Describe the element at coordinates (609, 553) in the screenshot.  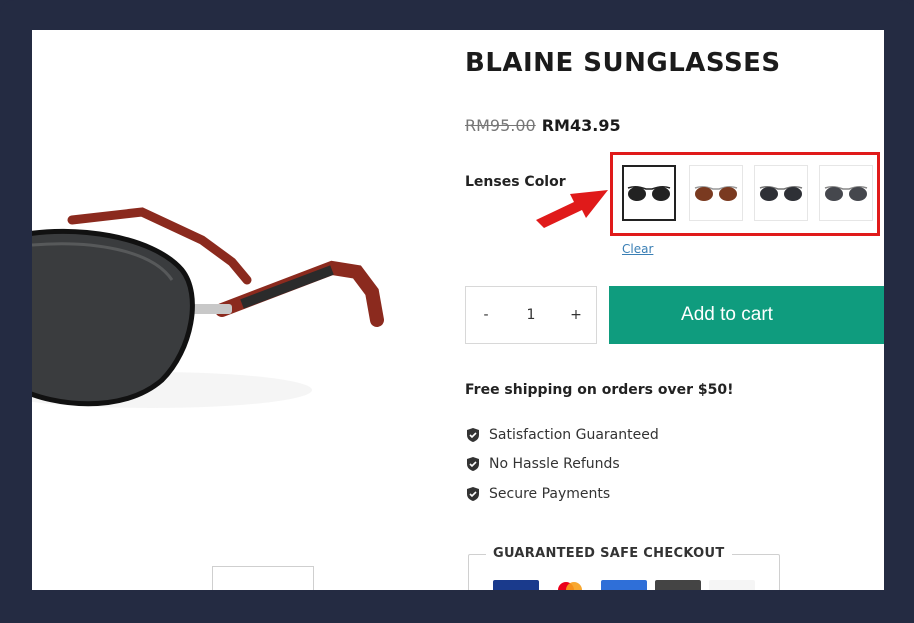
I see `safe-checkout-title: GUARANTEED SAFE CHECKOUT` at that location.